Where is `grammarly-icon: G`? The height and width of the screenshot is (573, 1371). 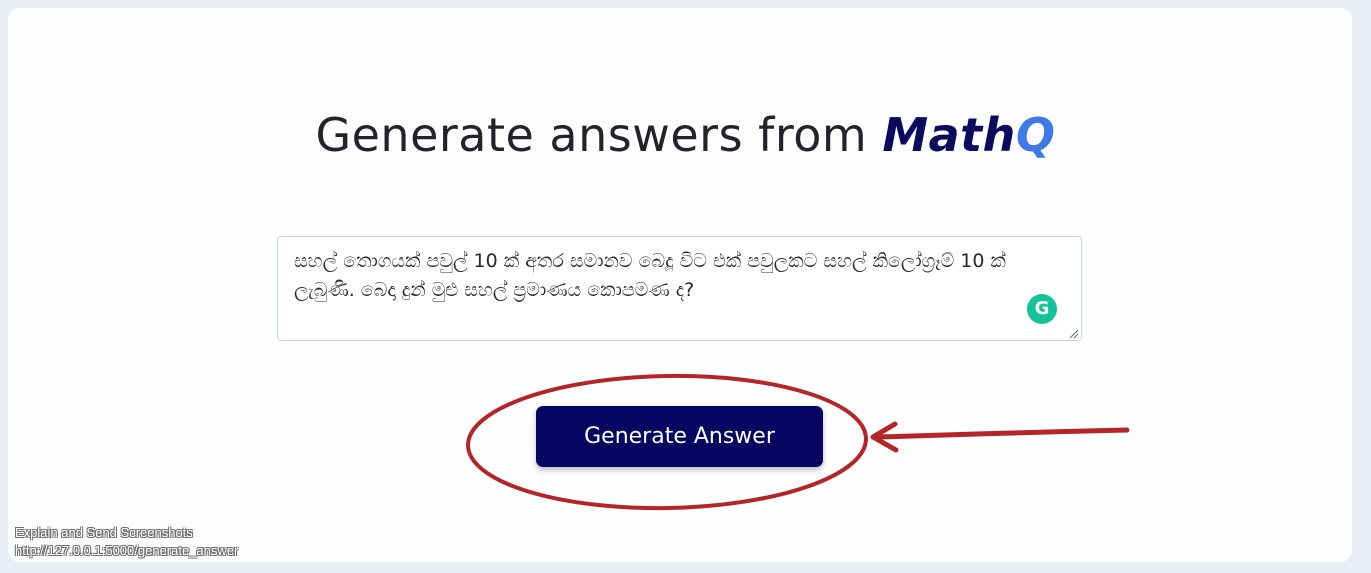 grammarly-icon: G is located at coordinates (1042, 309).